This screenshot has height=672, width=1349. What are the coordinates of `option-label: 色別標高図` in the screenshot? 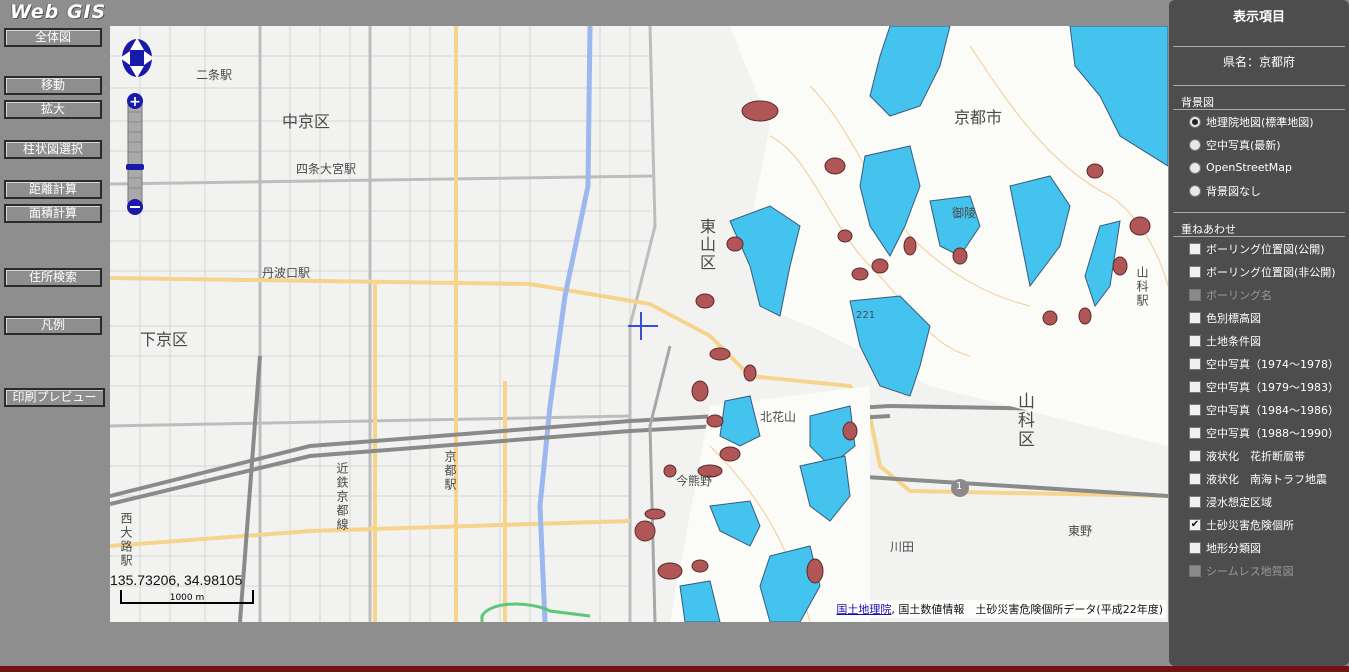 It's located at (1233, 318).